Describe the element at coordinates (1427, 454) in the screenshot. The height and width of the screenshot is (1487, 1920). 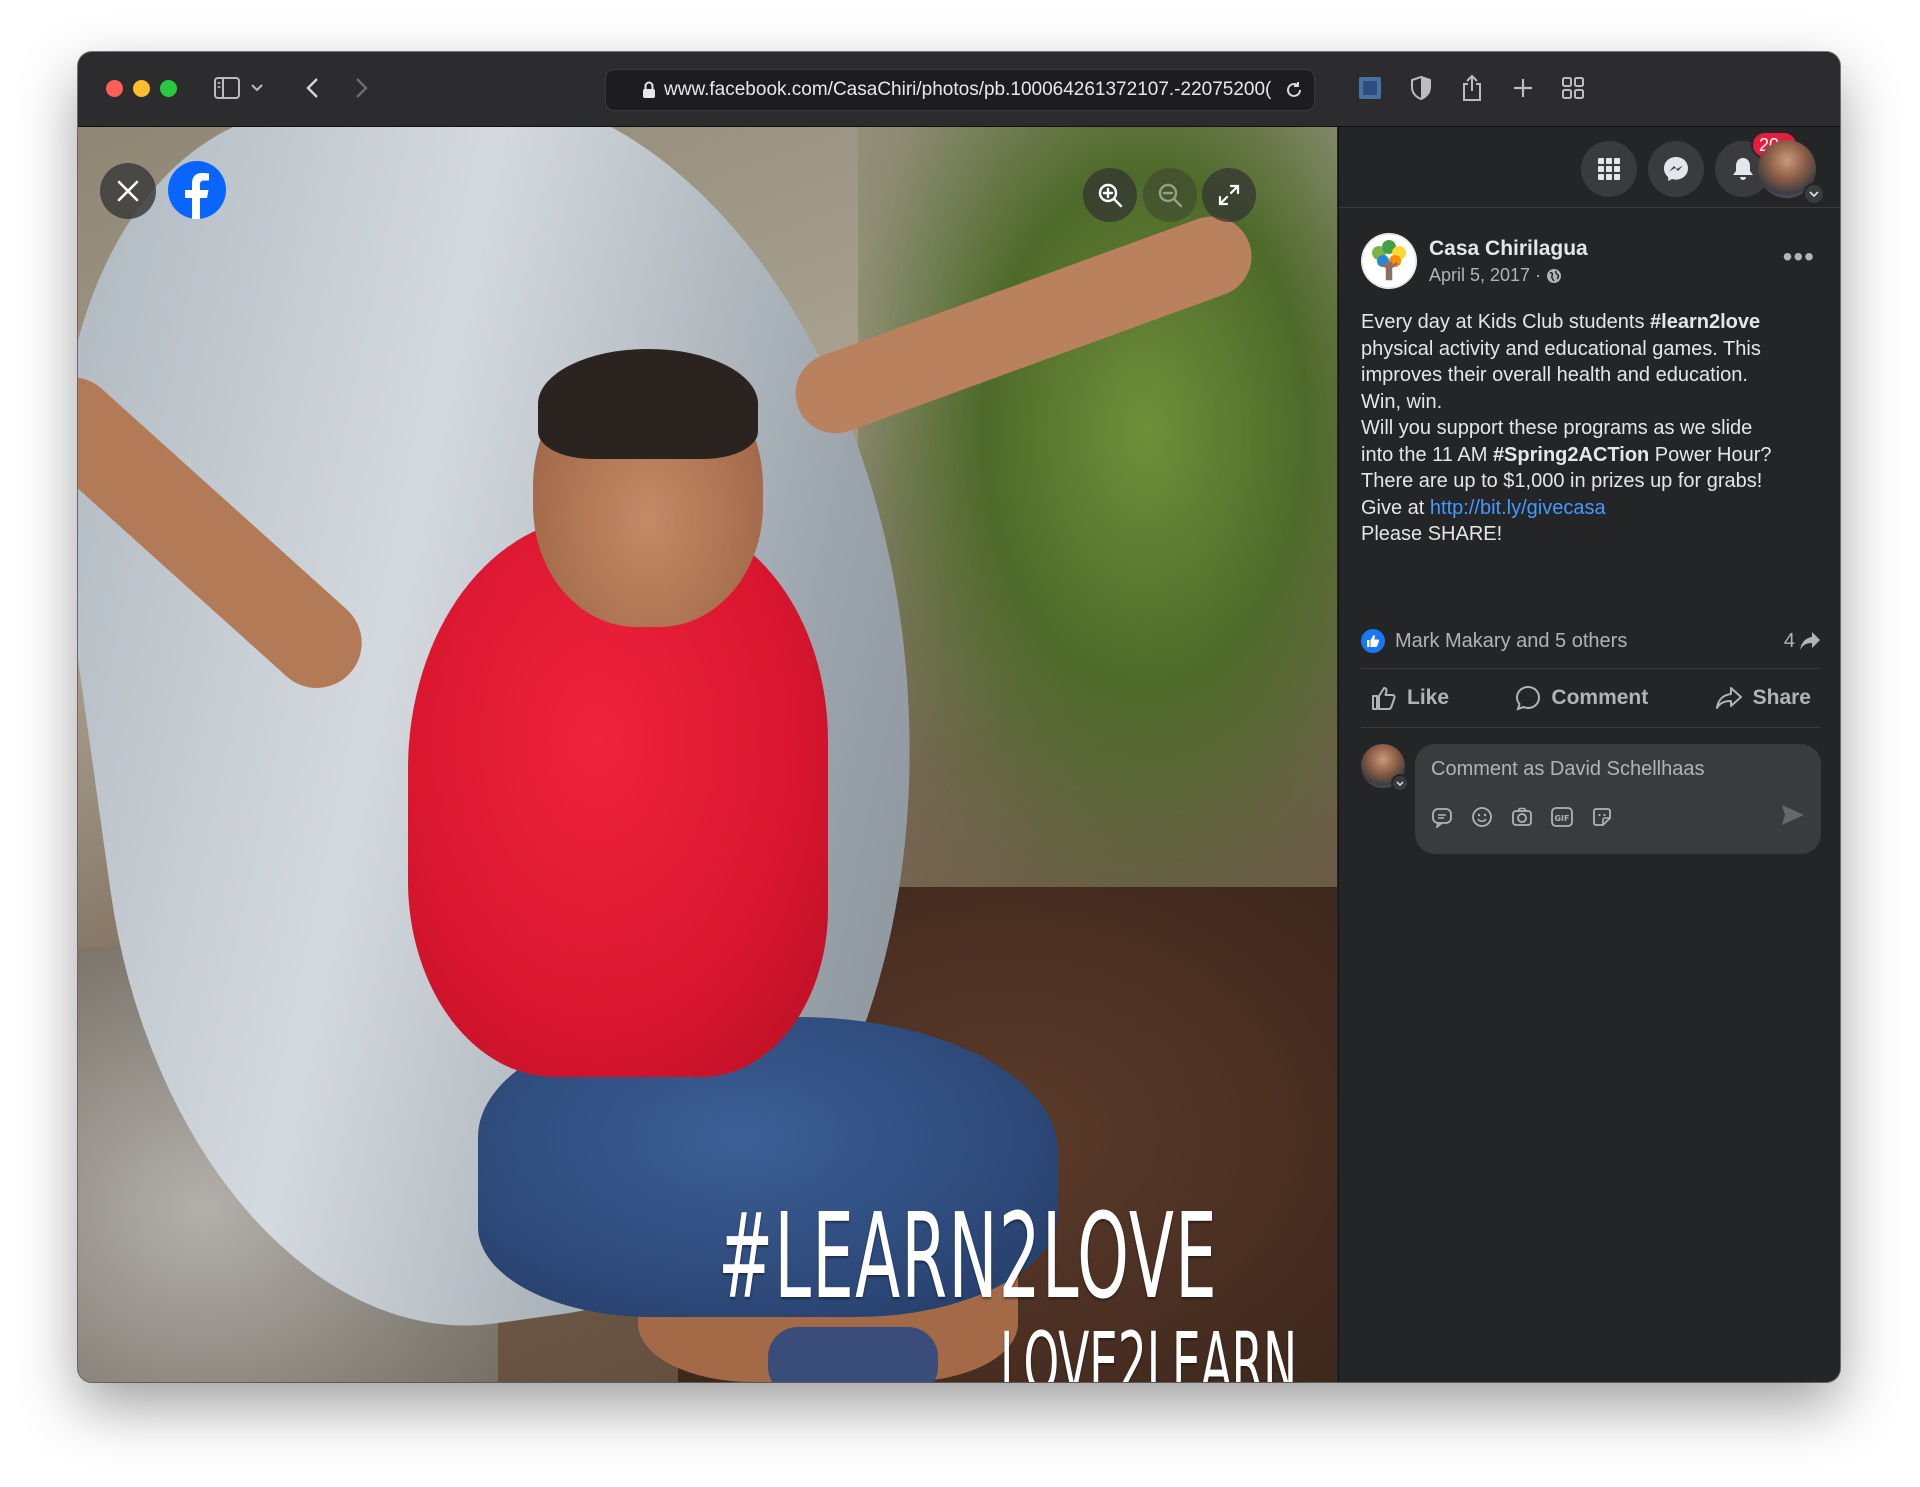
I see `post-text-span: into the 11 AM` at that location.